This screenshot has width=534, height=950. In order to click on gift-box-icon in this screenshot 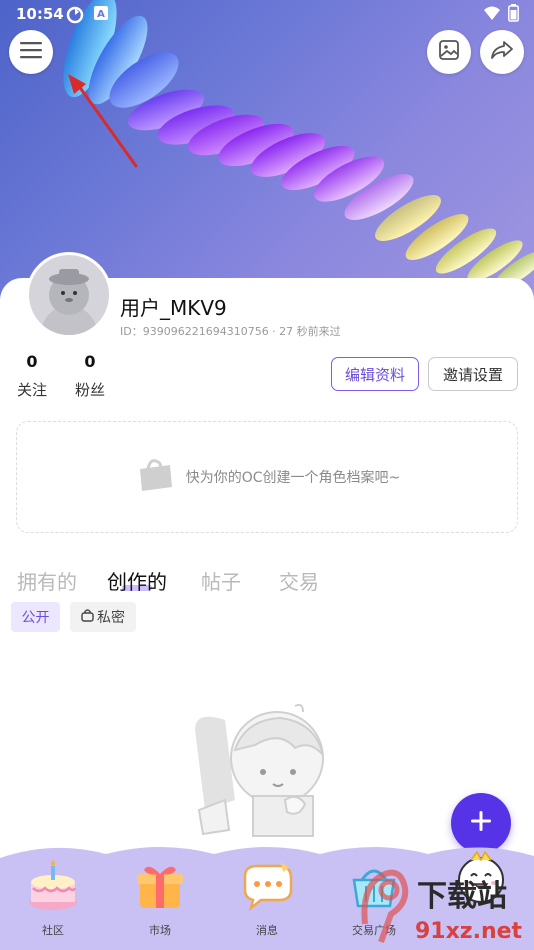, I will do `click(160, 887)`.